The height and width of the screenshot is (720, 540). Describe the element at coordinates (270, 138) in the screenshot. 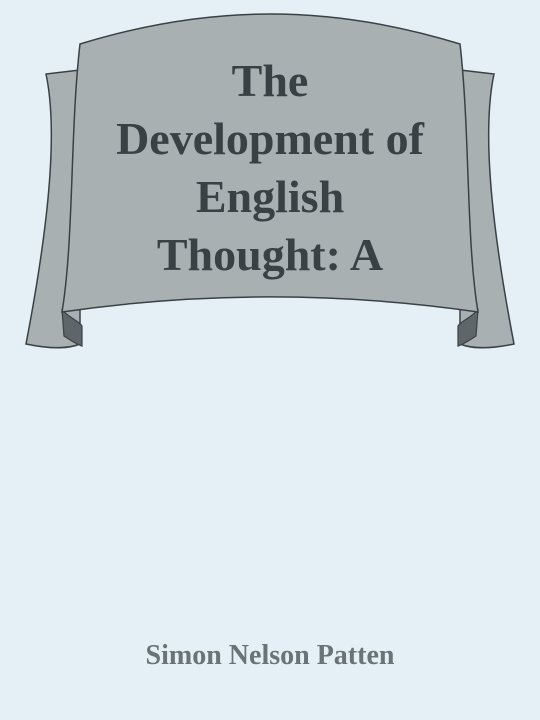

I see `book-title-line: Development of` at that location.